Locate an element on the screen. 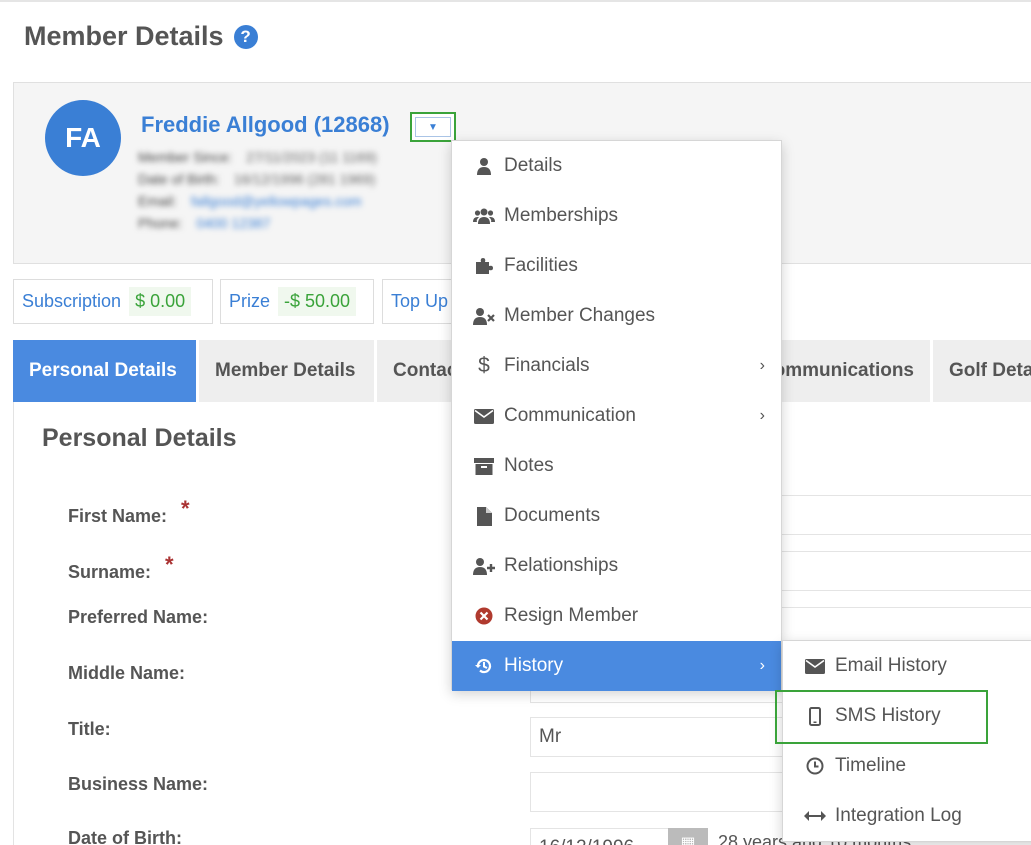 The width and height of the screenshot is (1031, 845). section-title: Personal Details is located at coordinates (139, 438).